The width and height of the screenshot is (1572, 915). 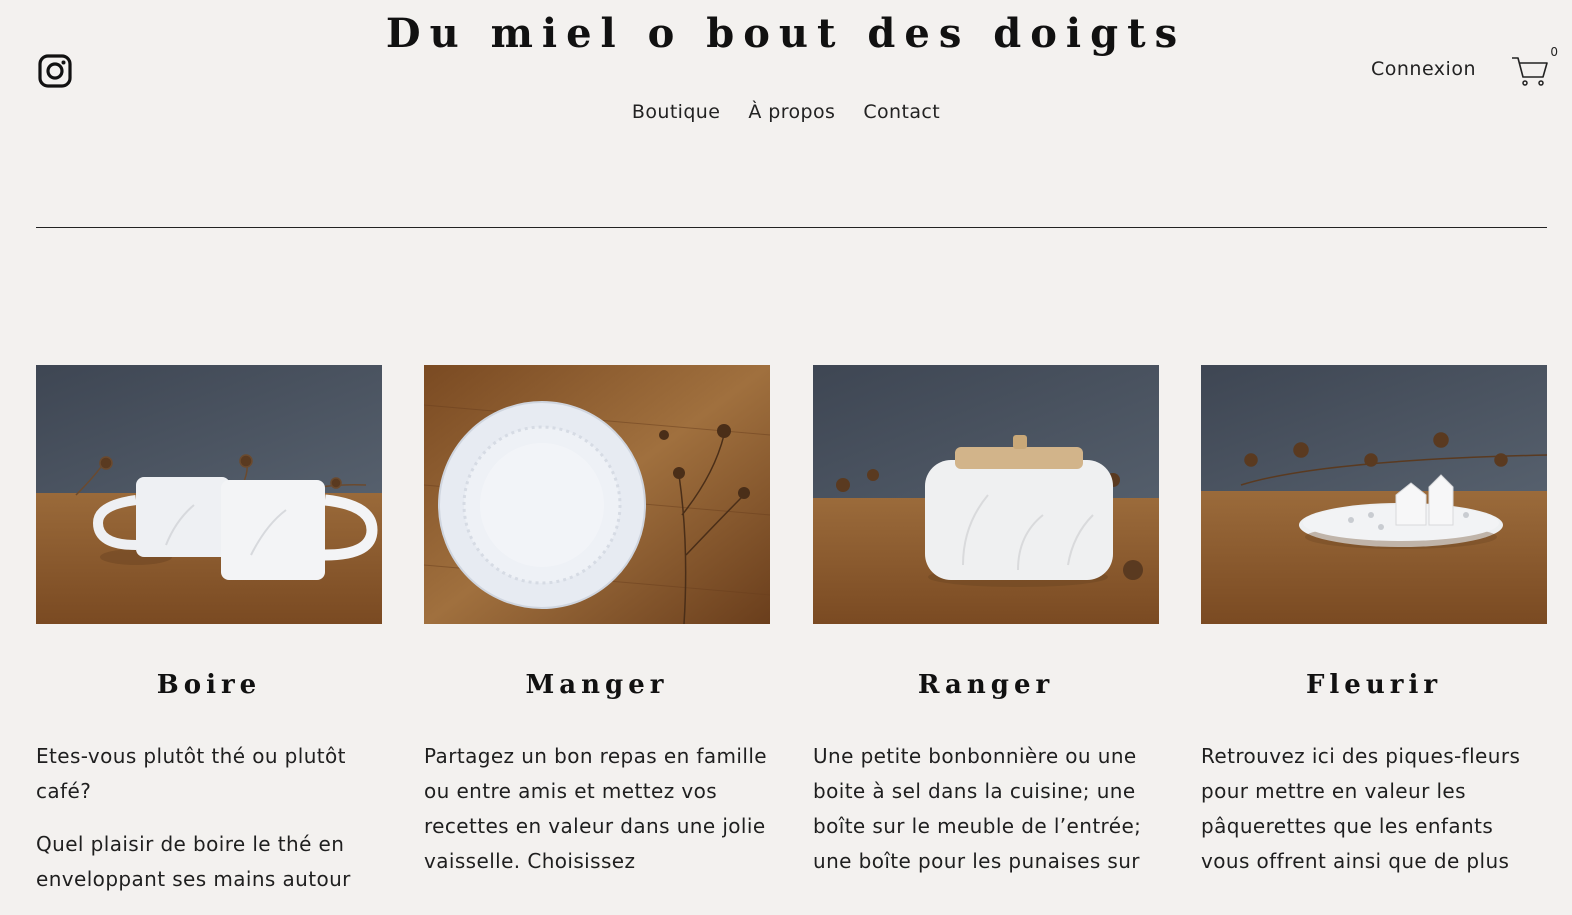 I want to click on main-nav: Boutique À propos Contact, so click(x=786, y=112).